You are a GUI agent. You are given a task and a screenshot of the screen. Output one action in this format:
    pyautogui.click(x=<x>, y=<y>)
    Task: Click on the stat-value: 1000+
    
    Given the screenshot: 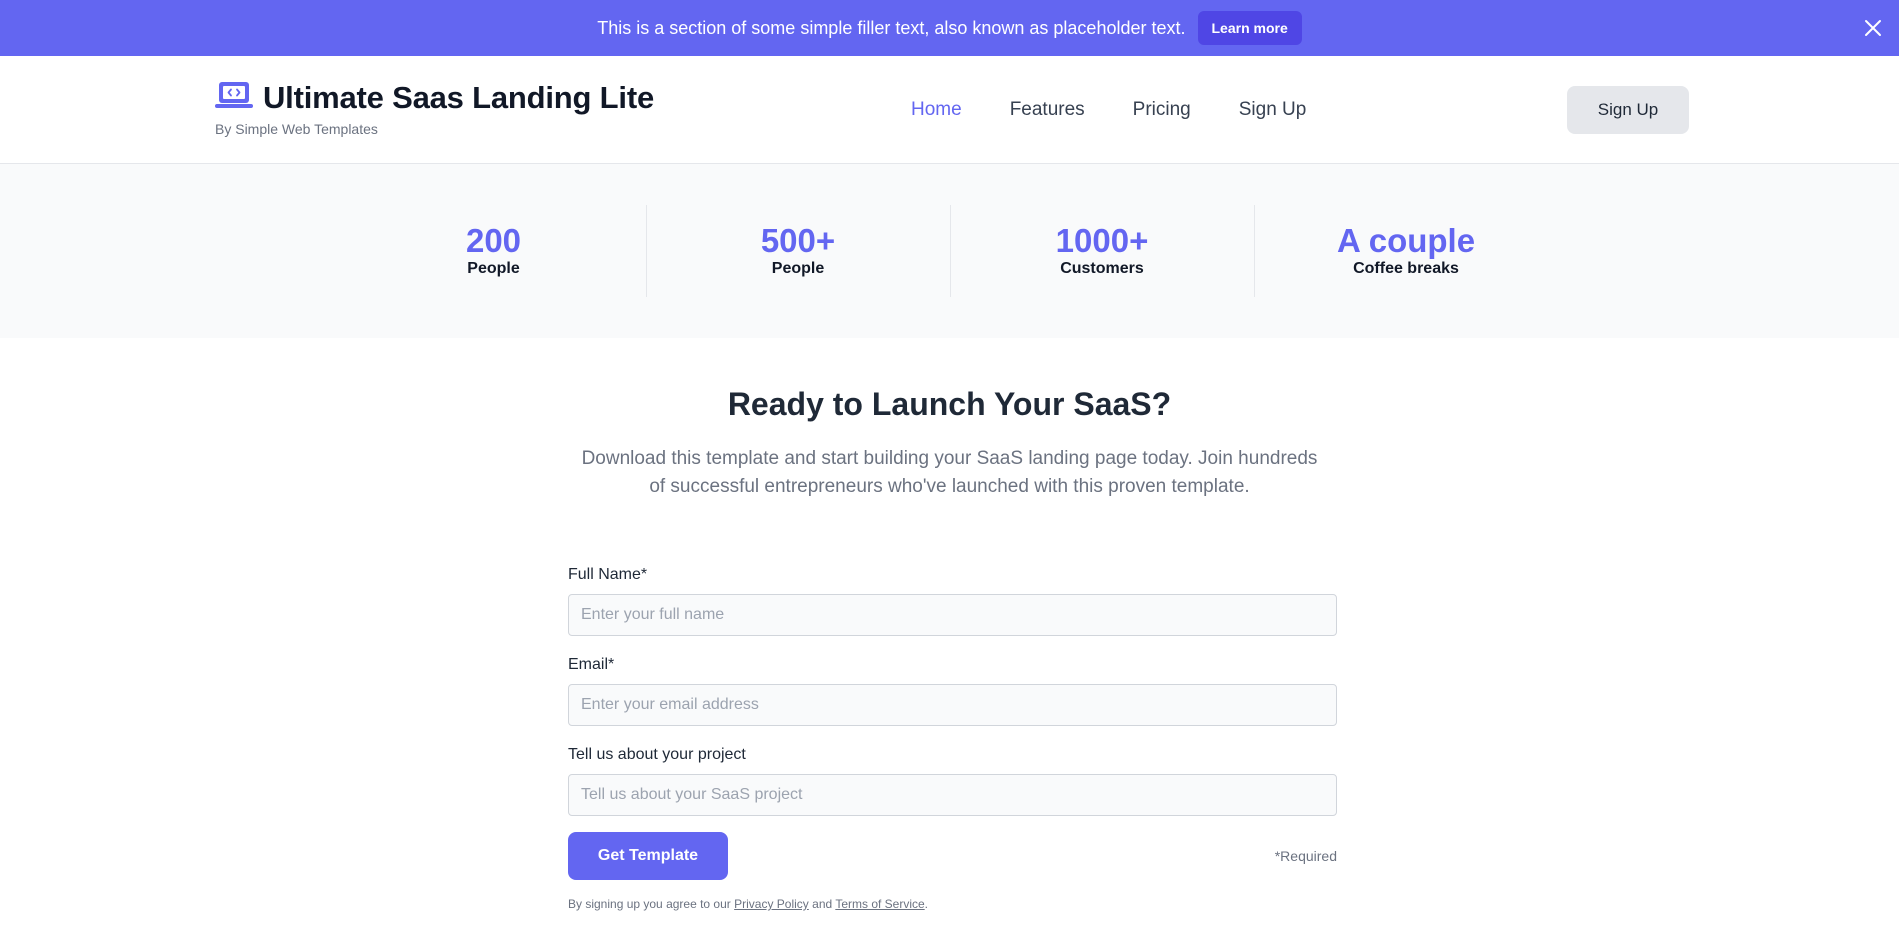 What is the action you would take?
    pyautogui.click(x=1102, y=240)
    